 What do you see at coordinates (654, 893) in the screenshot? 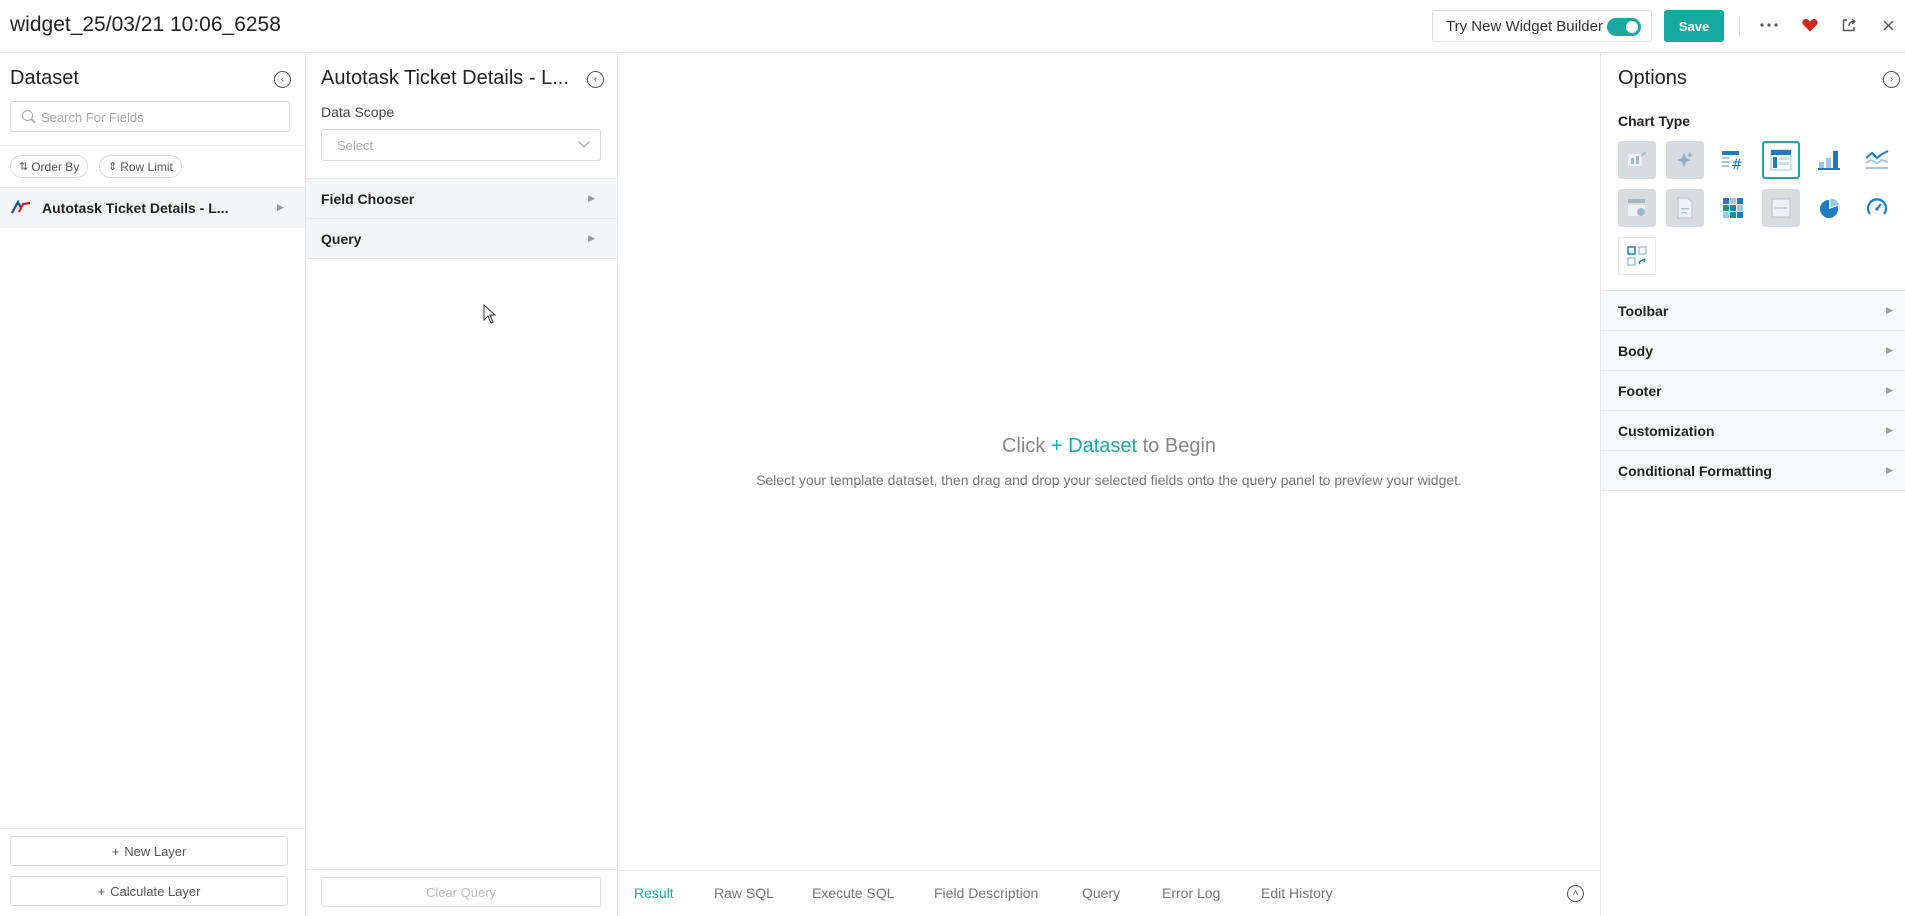
I see `tab-result: Result` at bounding box center [654, 893].